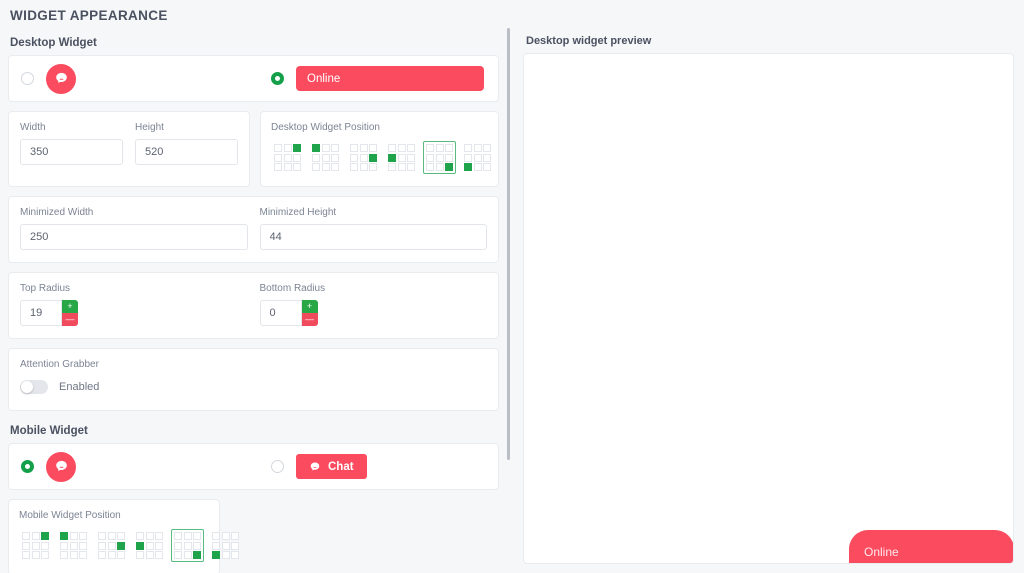  I want to click on desktop-style-option-bubble, so click(146, 78).